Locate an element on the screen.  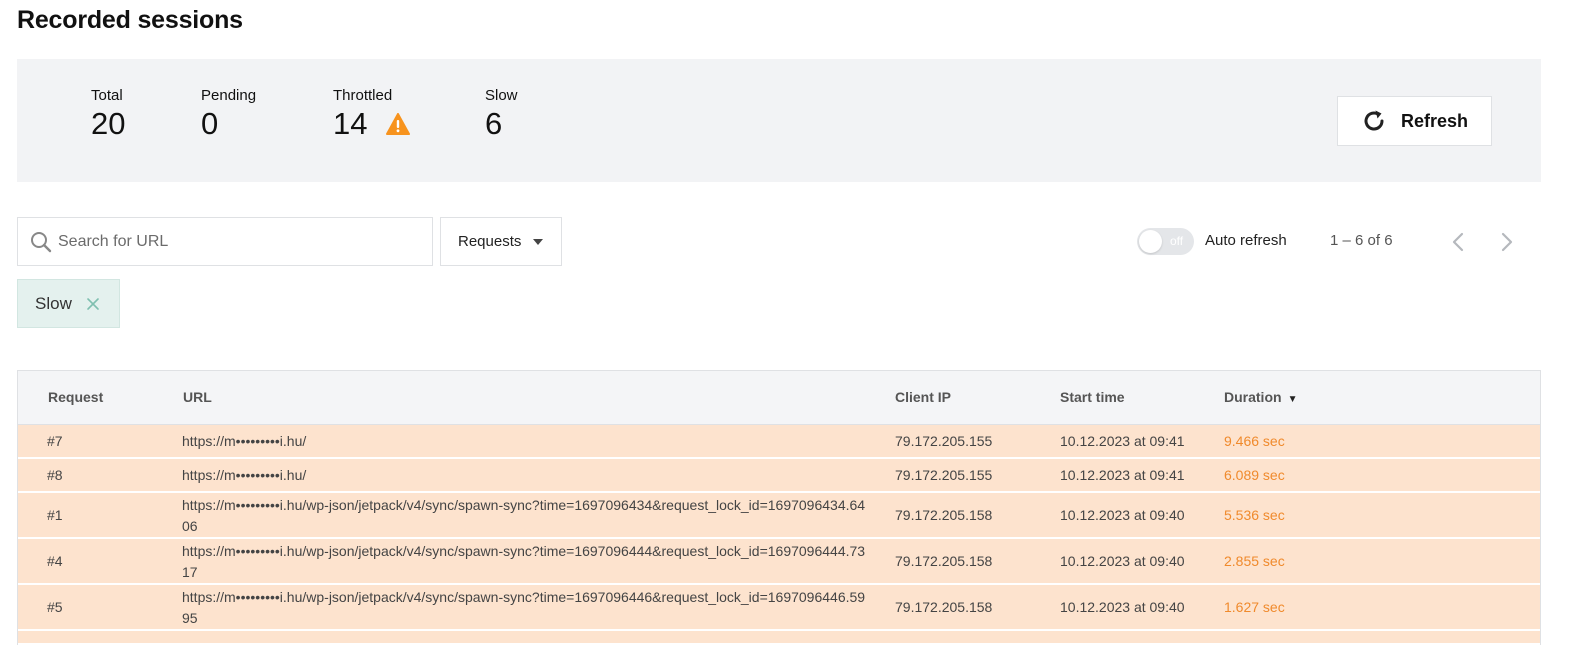
requests-dropdown: Requests is located at coordinates (501, 241).